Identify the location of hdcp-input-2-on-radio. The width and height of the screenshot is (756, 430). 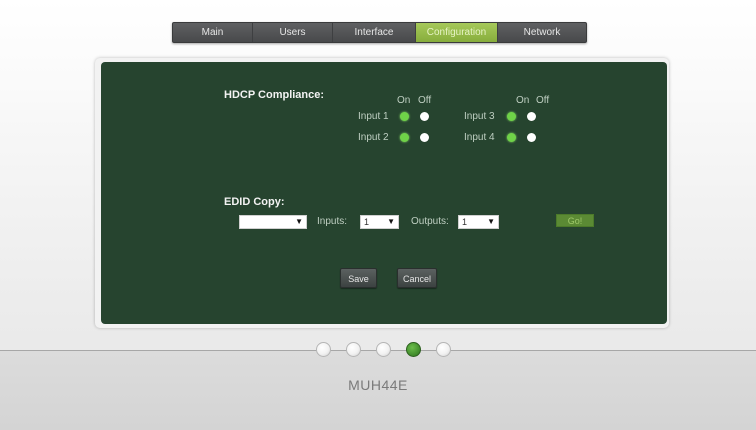
(404, 137).